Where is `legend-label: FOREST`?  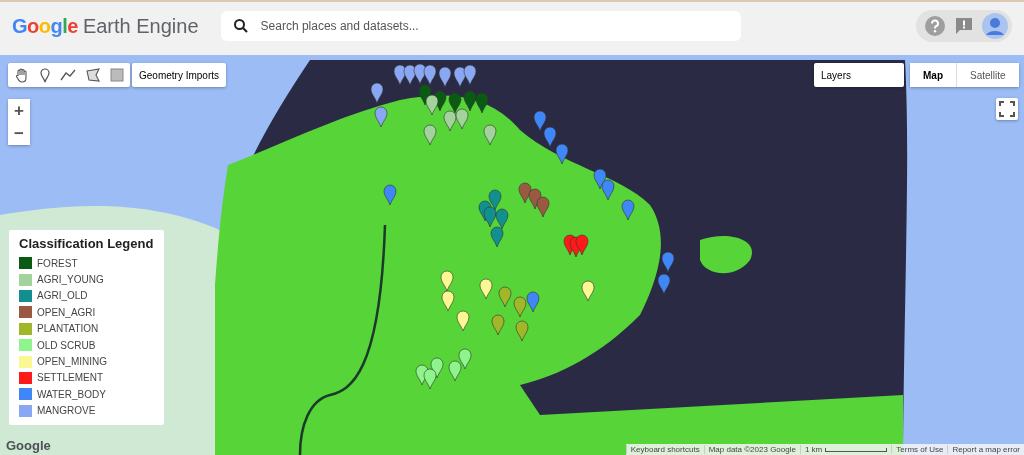
legend-label: FOREST is located at coordinates (57, 263).